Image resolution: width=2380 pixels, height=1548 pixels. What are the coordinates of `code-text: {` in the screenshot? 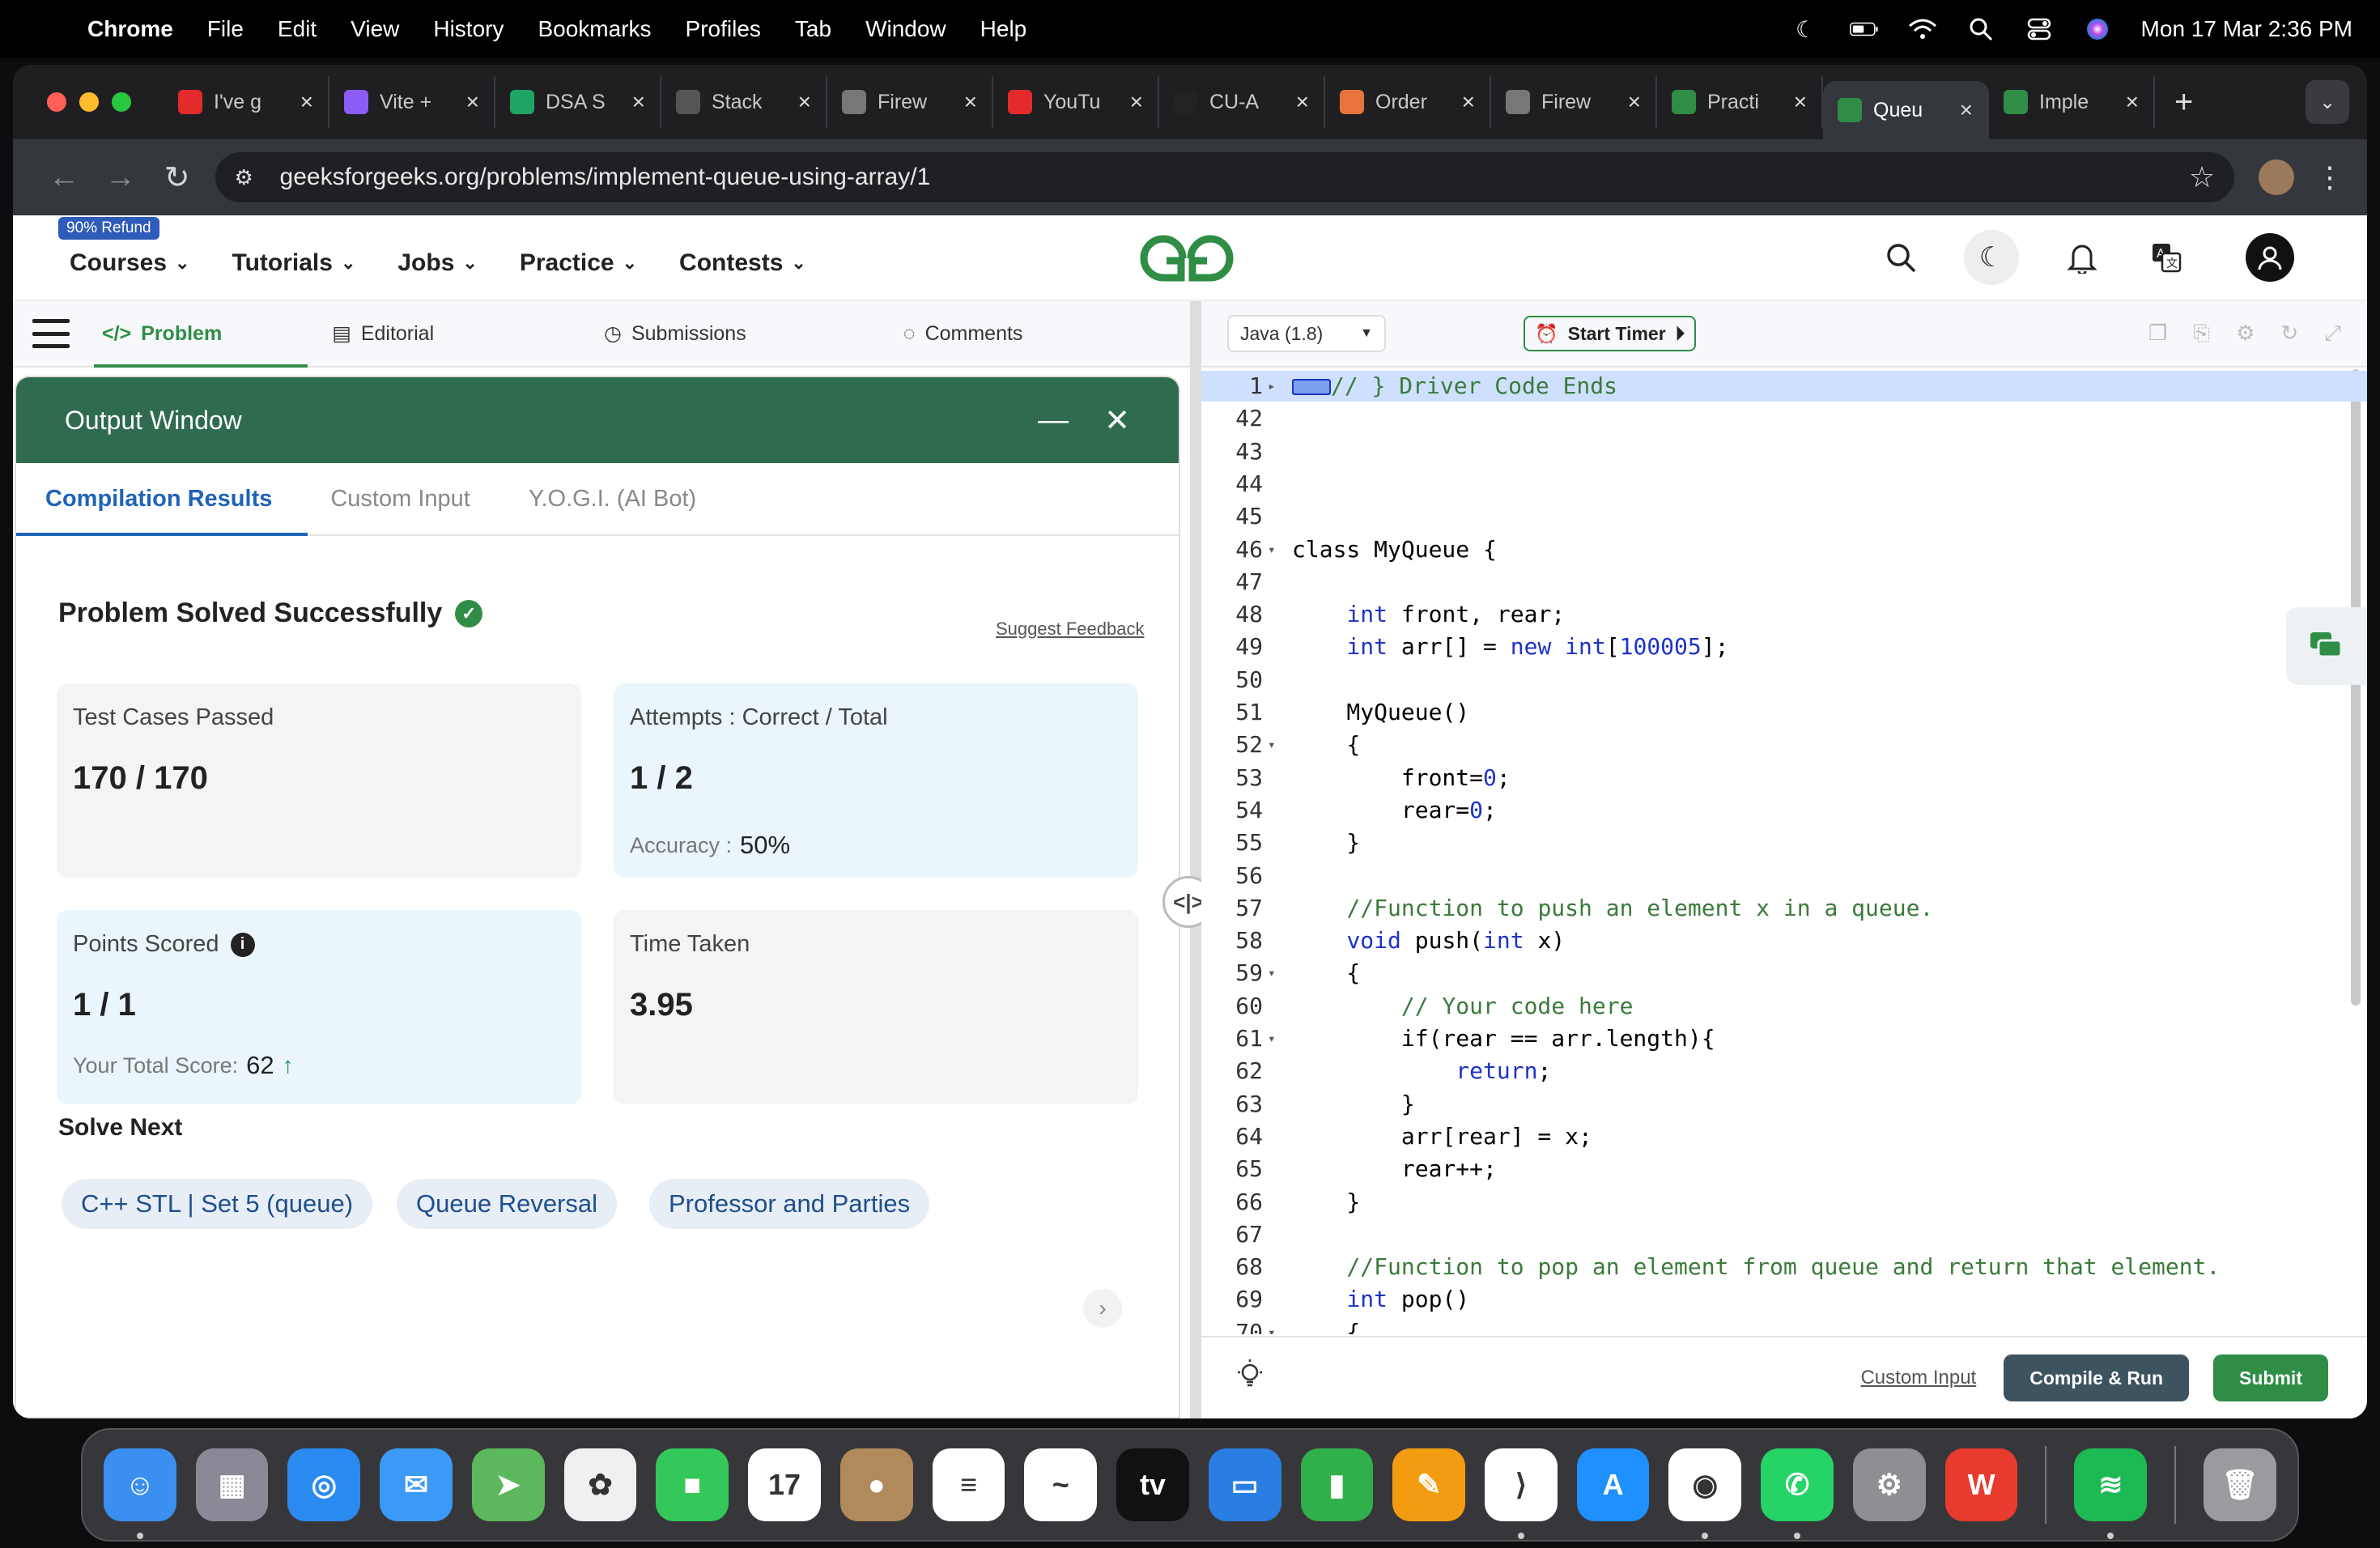 It's located at (1326, 744).